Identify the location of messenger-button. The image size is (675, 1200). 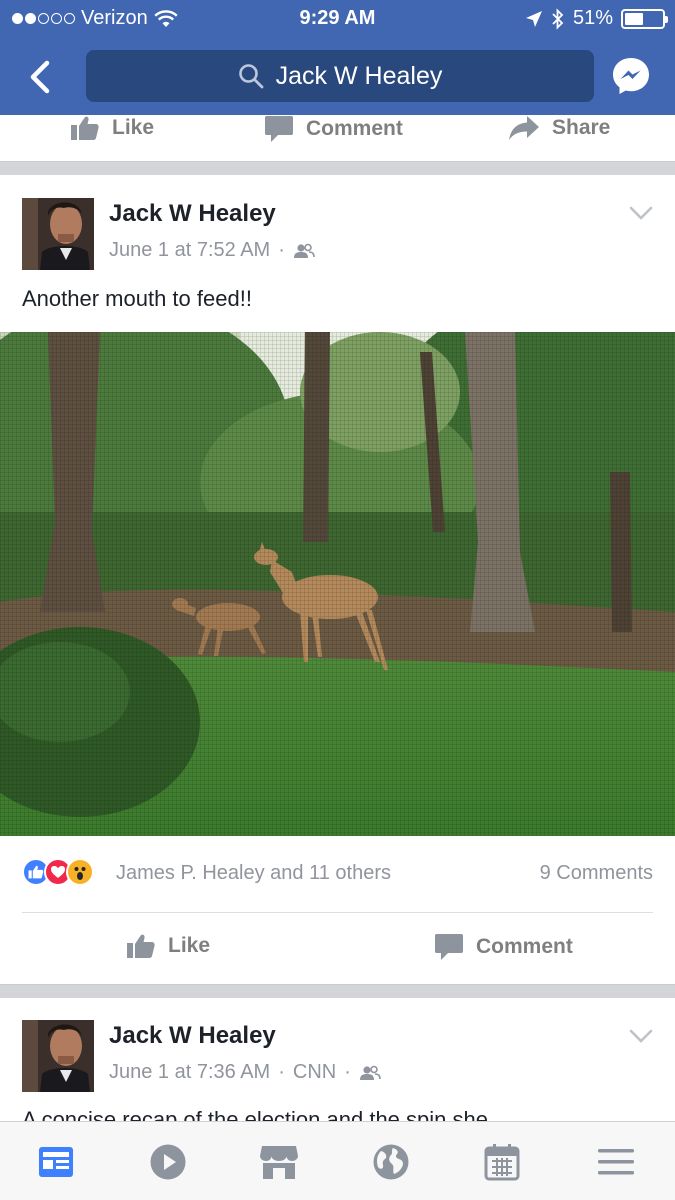
(631, 76).